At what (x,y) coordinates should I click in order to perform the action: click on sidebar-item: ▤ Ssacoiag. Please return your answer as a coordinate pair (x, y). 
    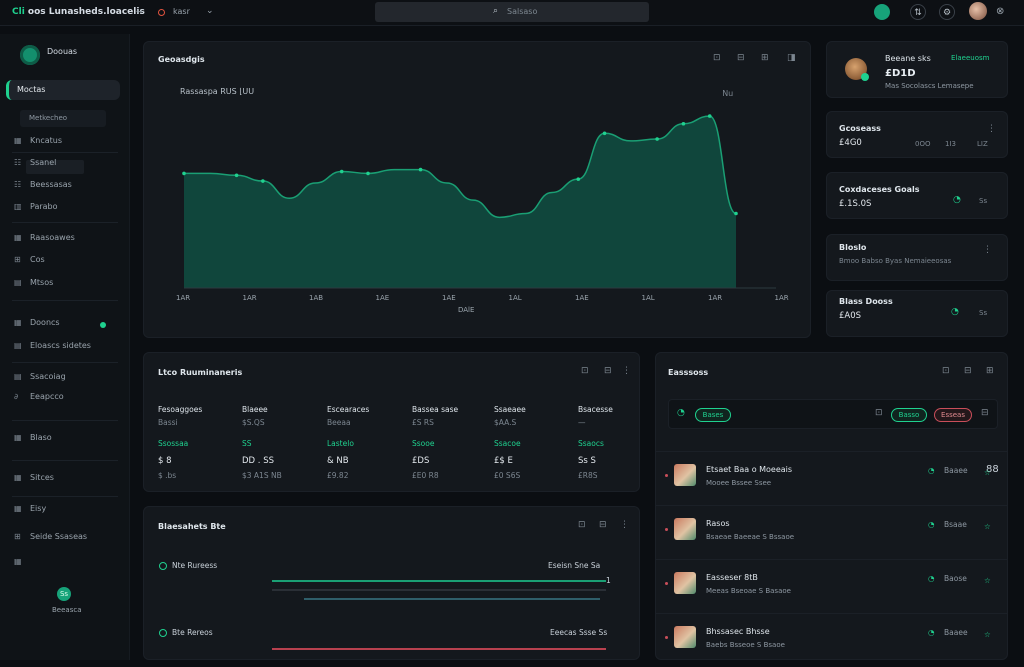
    Looking at the image, I should click on (40, 376).